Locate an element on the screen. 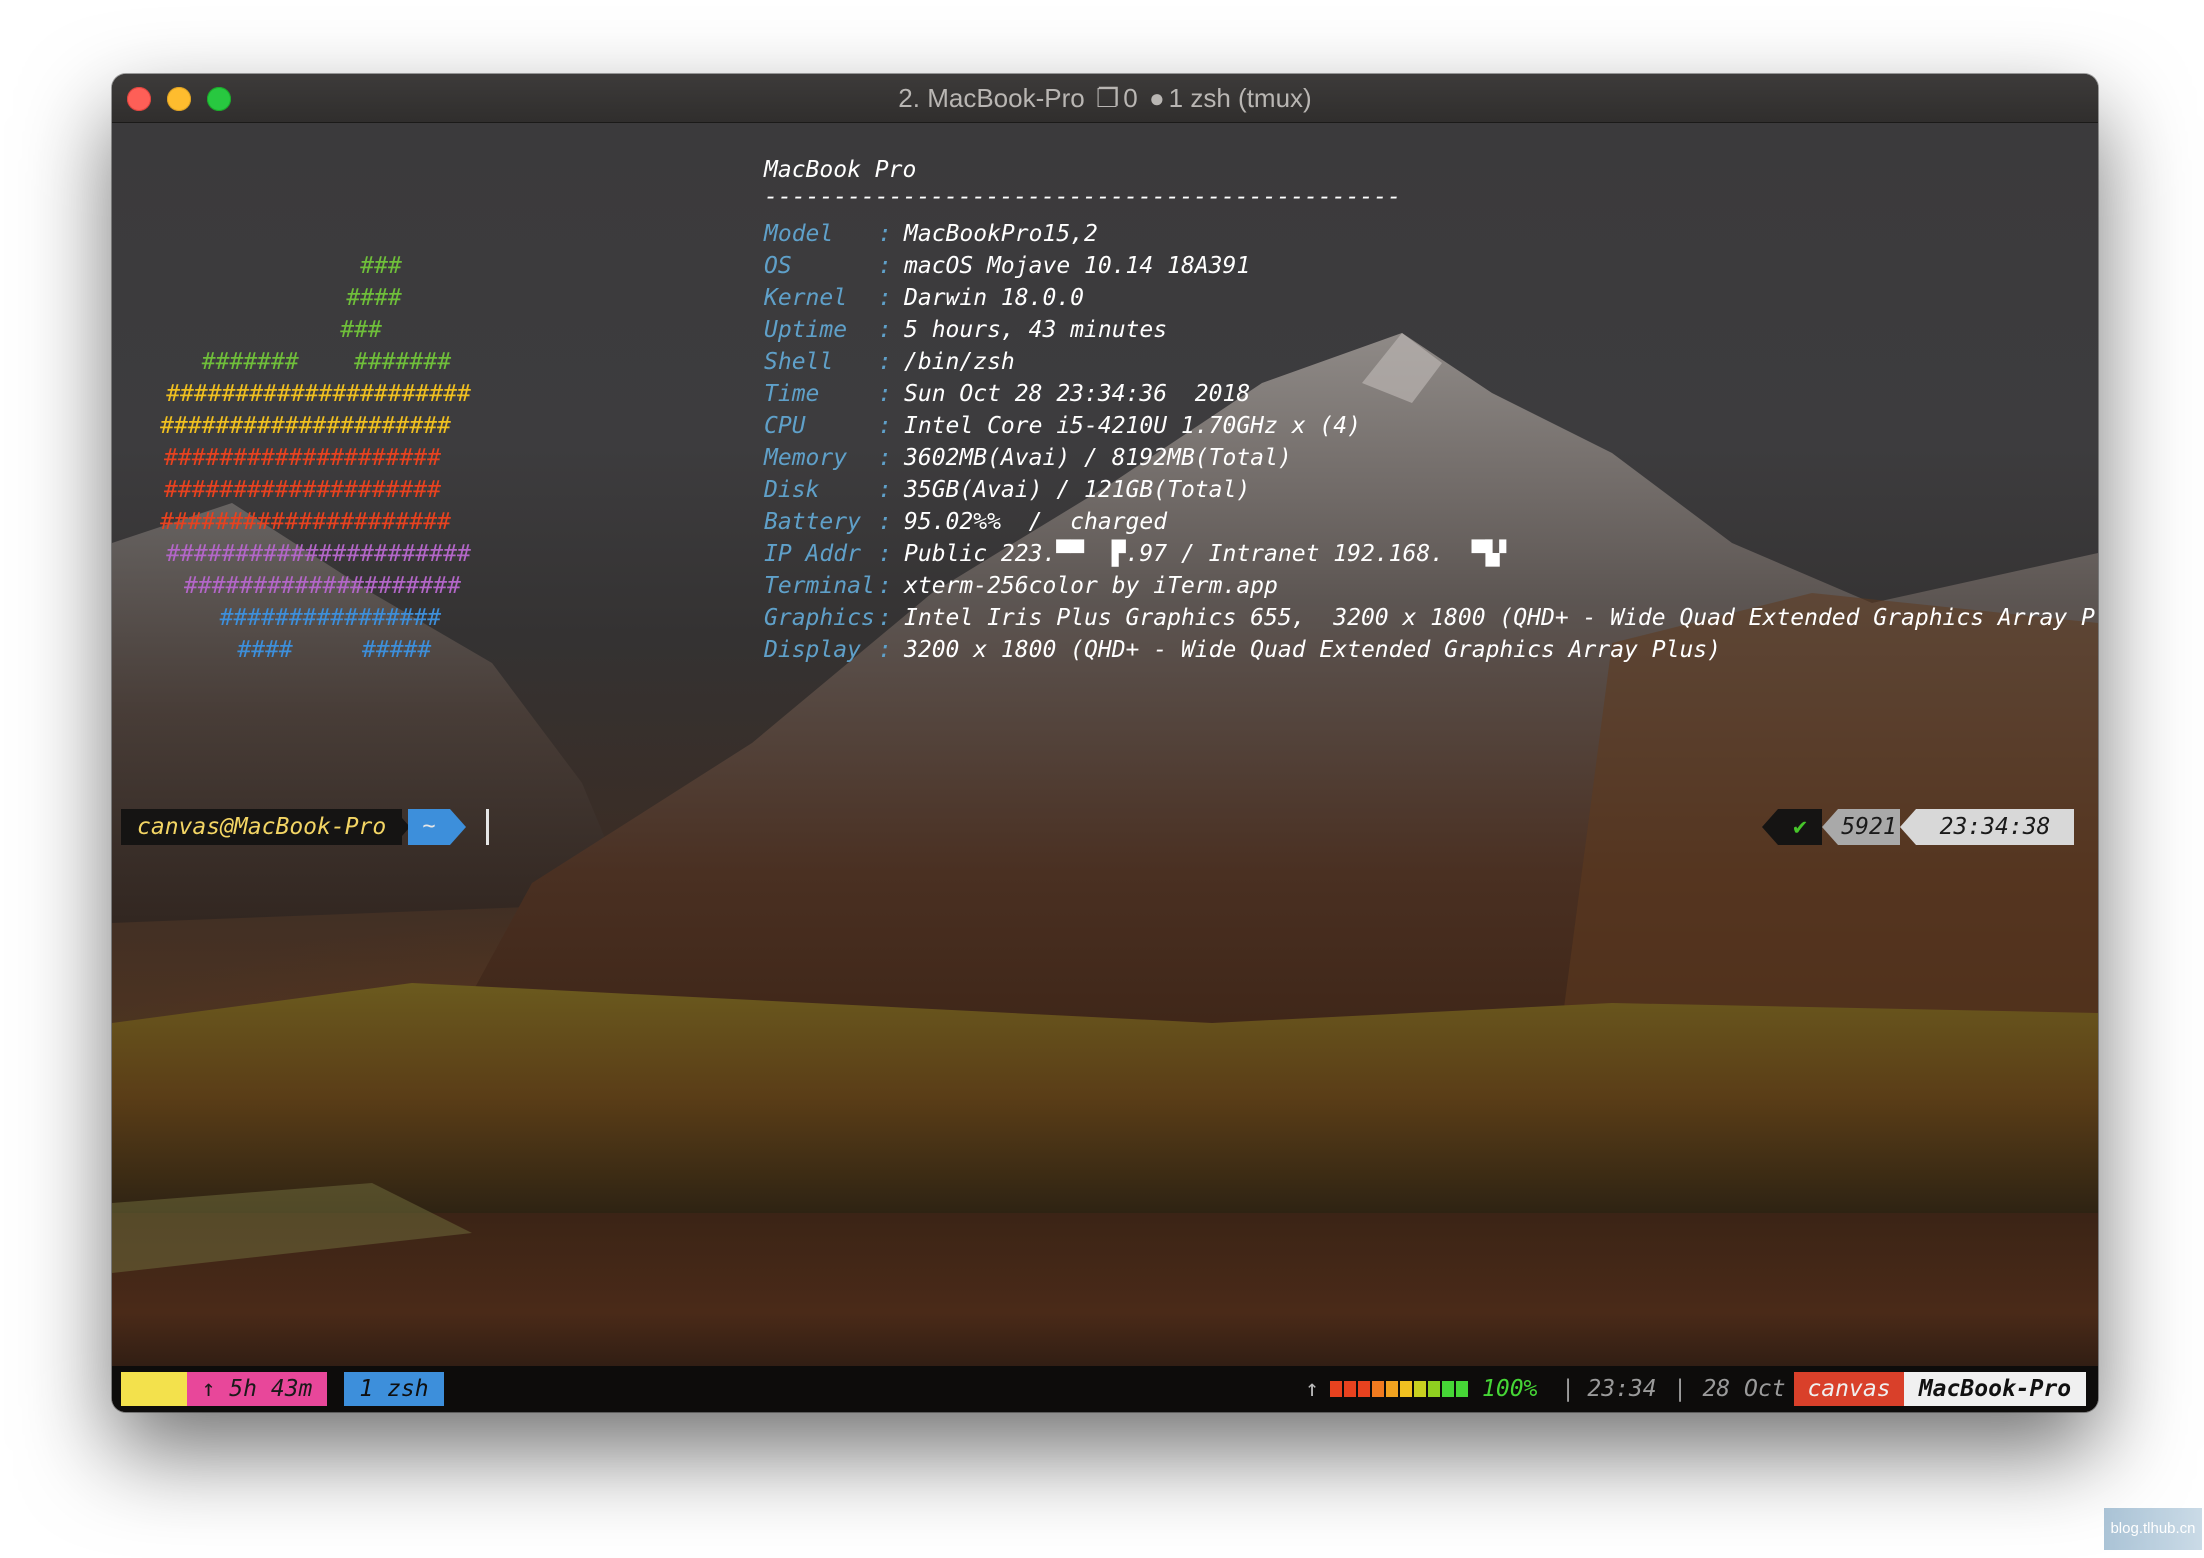  pane-icon: ❐ is located at coordinates (1107, 98).